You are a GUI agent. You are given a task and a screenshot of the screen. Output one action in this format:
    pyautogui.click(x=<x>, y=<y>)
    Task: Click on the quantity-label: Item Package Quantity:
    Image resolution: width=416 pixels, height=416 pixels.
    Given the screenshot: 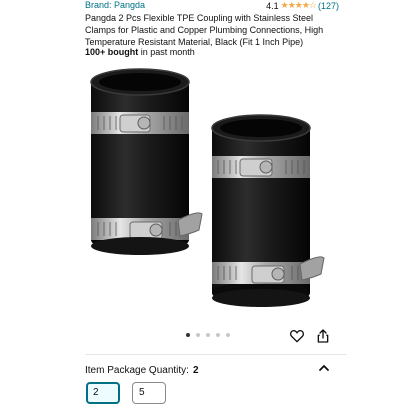 What is the action you would take?
    pyautogui.click(x=137, y=370)
    